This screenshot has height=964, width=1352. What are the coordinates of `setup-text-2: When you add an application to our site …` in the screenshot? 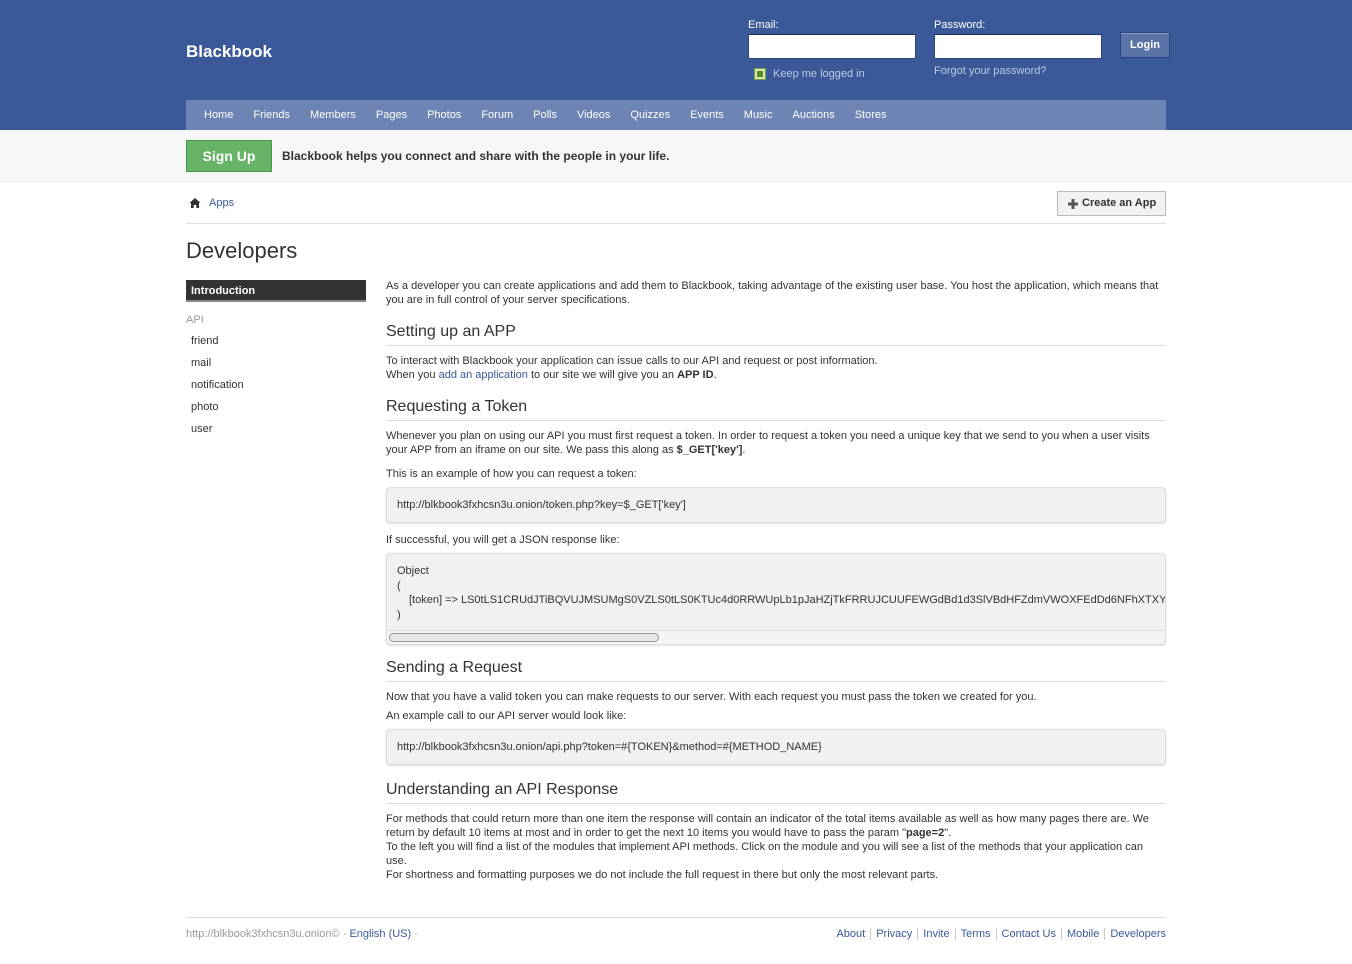 It's located at (776, 375).